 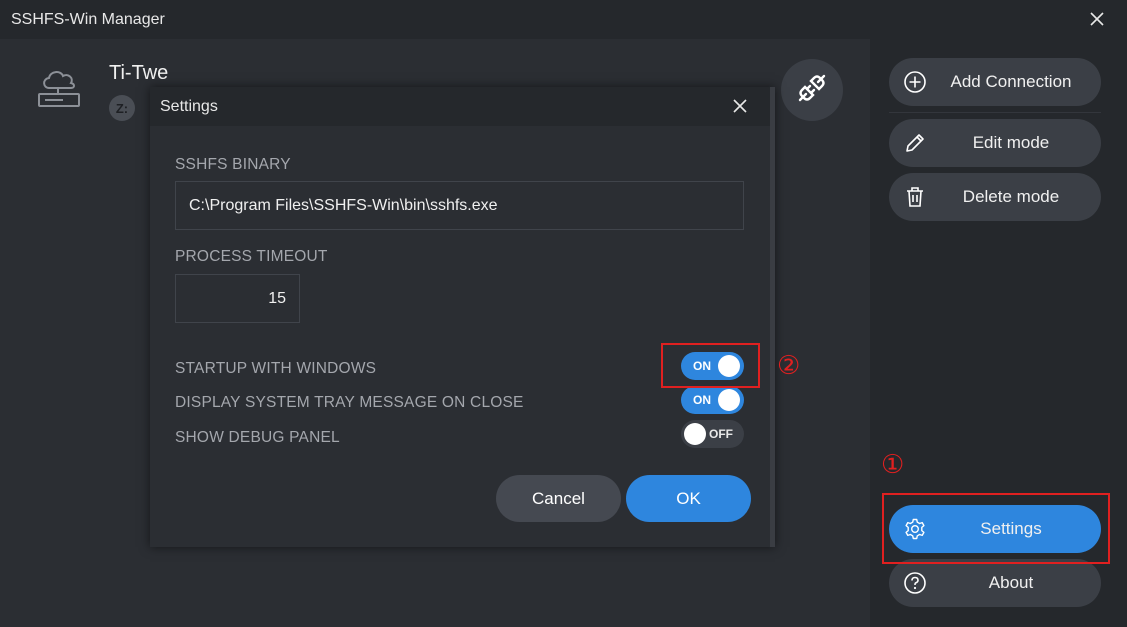 I want to click on debug-panel-toggle: OFF, so click(x=712, y=434).